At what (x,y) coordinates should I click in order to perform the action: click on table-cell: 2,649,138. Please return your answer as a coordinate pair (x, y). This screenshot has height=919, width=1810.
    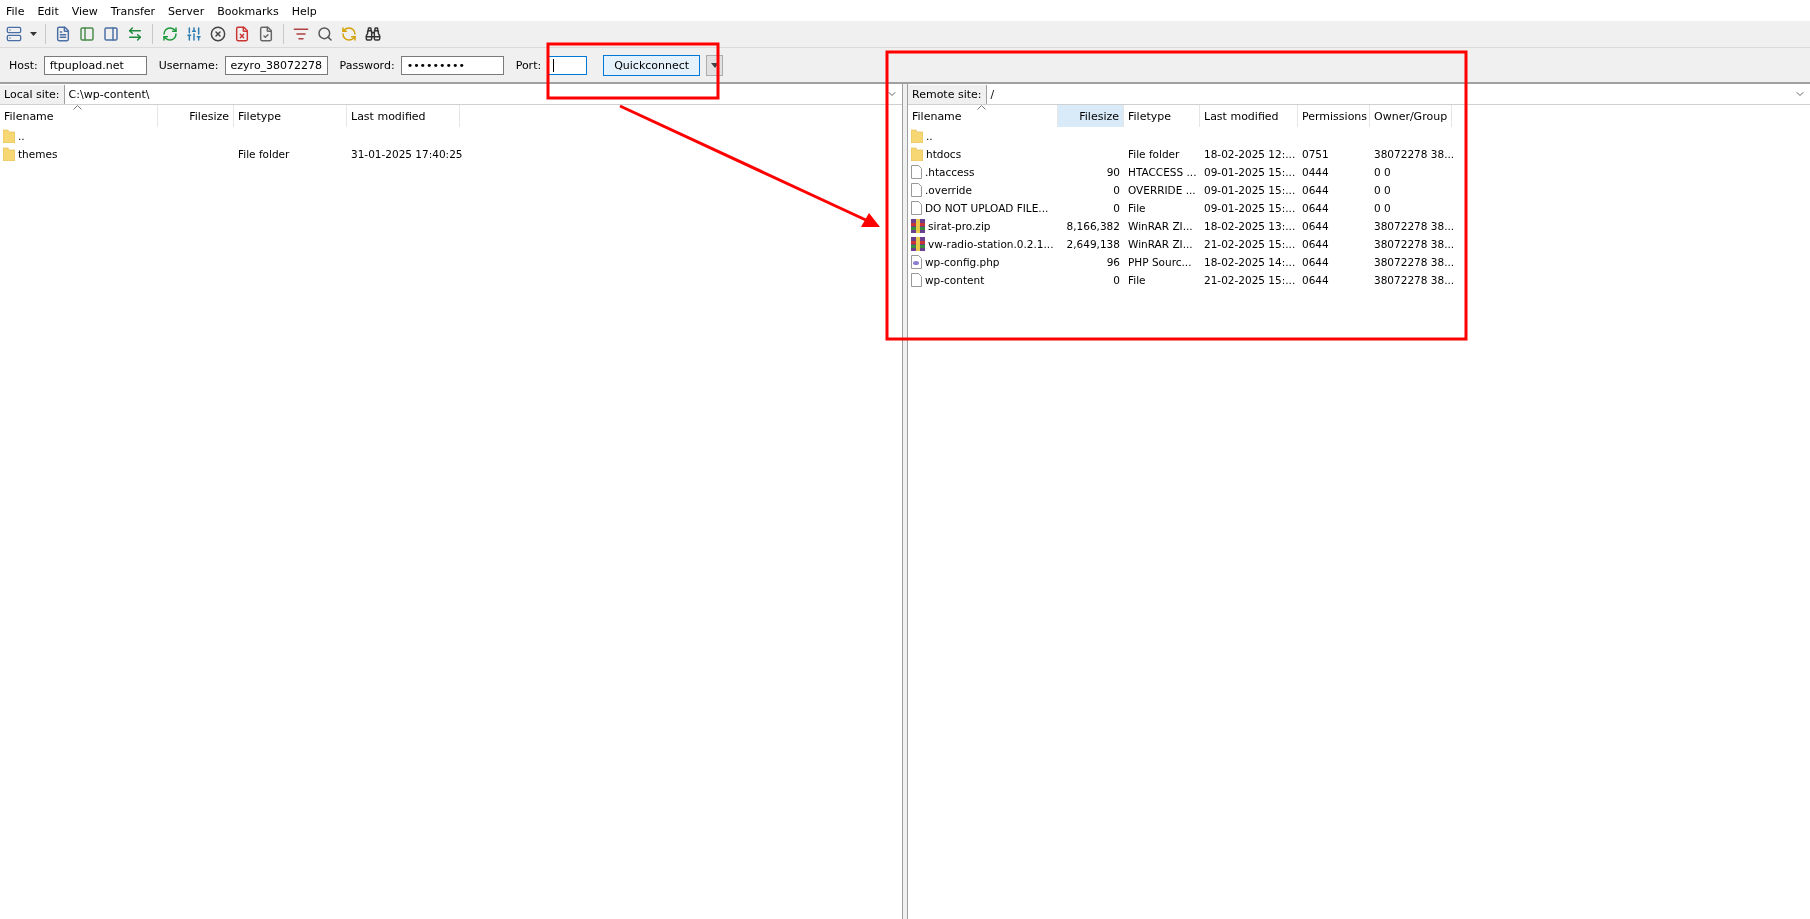
    Looking at the image, I should click on (1093, 244).